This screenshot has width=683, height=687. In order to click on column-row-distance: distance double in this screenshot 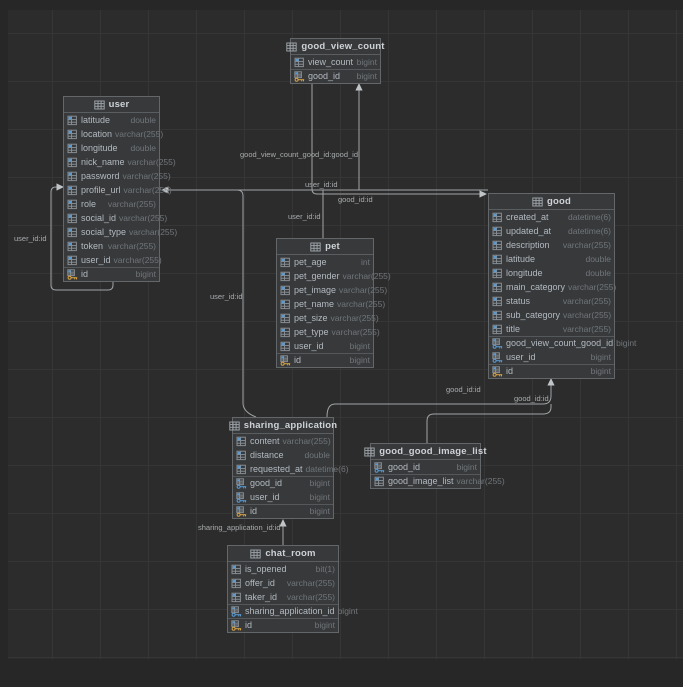, I will do `click(283, 455)`.